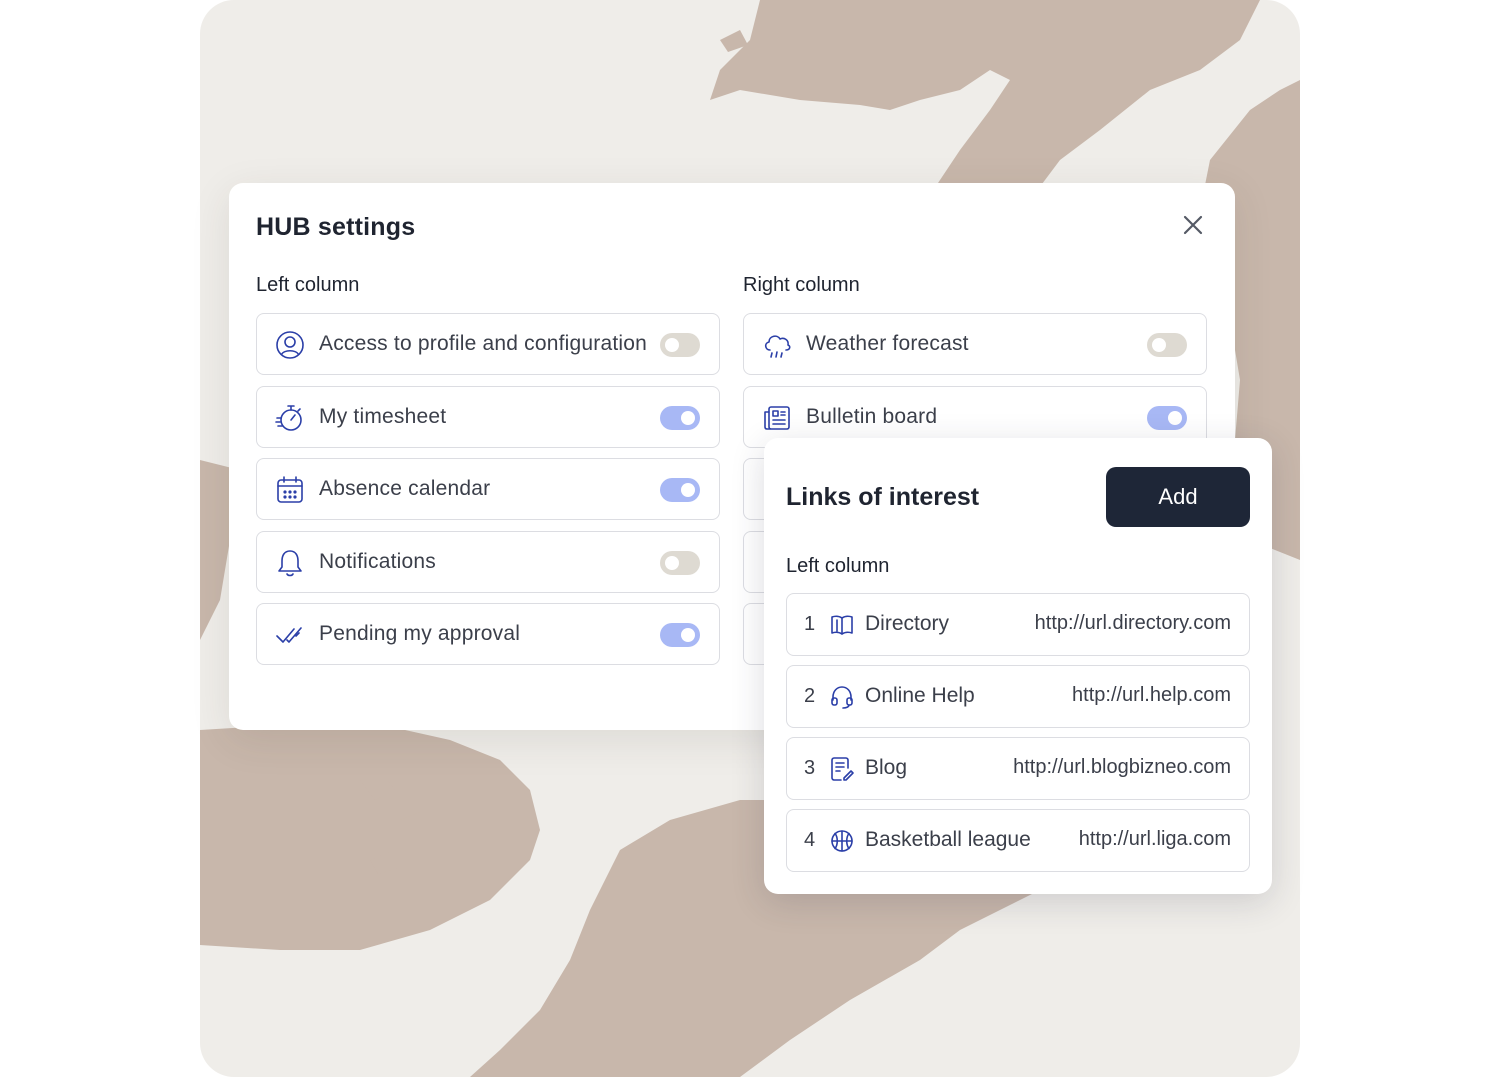  I want to click on stopwatch-icon, so click(288, 417).